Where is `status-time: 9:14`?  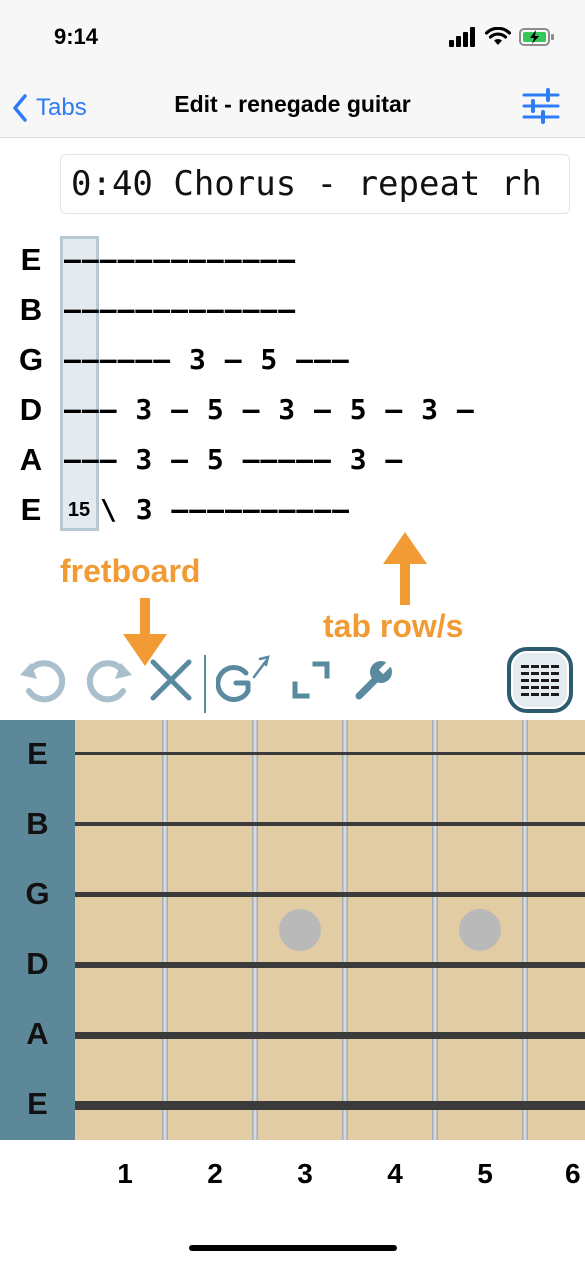 status-time: 9:14 is located at coordinates (76, 36).